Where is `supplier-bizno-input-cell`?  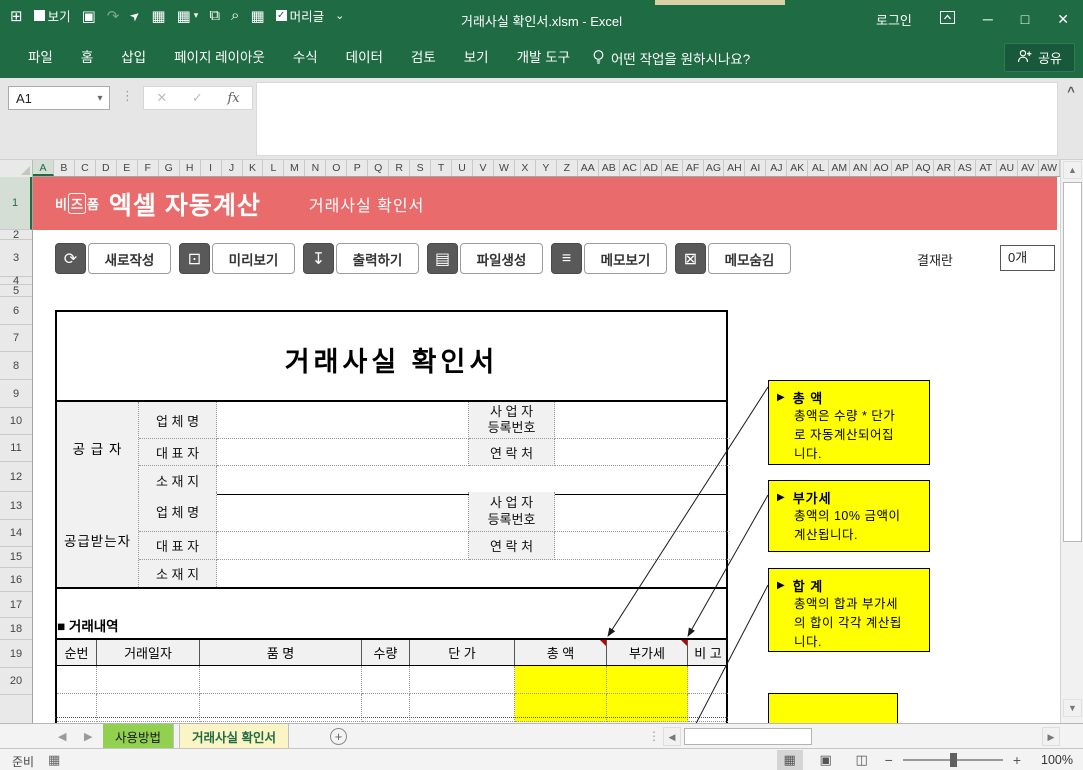 supplier-bizno-input-cell is located at coordinates (642, 420).